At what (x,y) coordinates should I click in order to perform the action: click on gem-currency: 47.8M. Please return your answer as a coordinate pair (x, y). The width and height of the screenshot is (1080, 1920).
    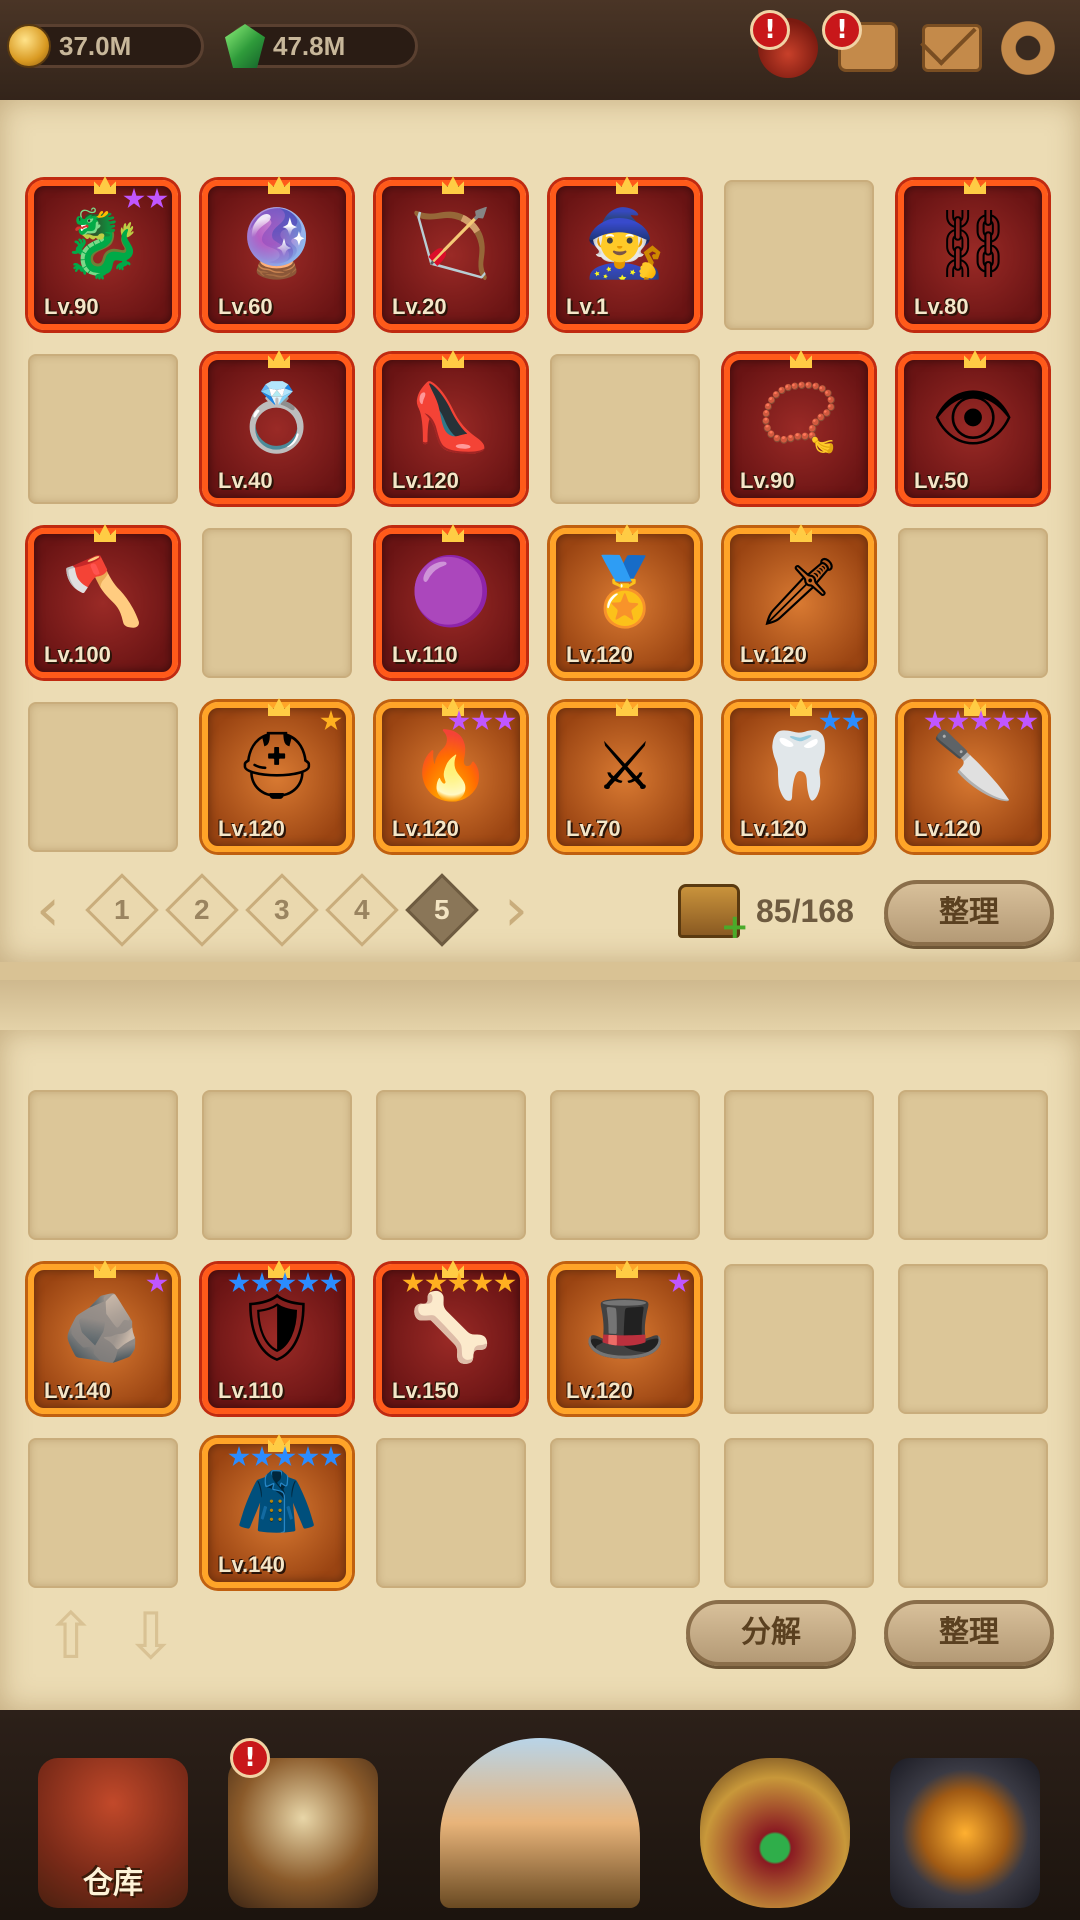
    Looking at the image, I should click on (321, 46).